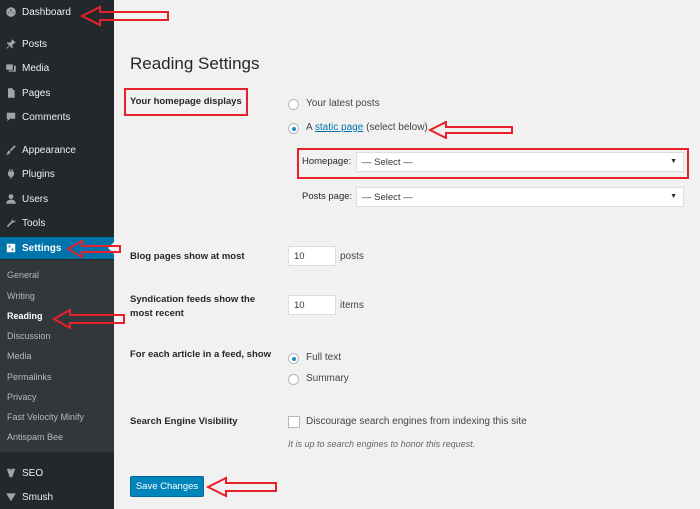  What do you see at coordinates (57, 473) in the screenshot?
I see `menu-seo: SEO` at bounding box center [57, 473].